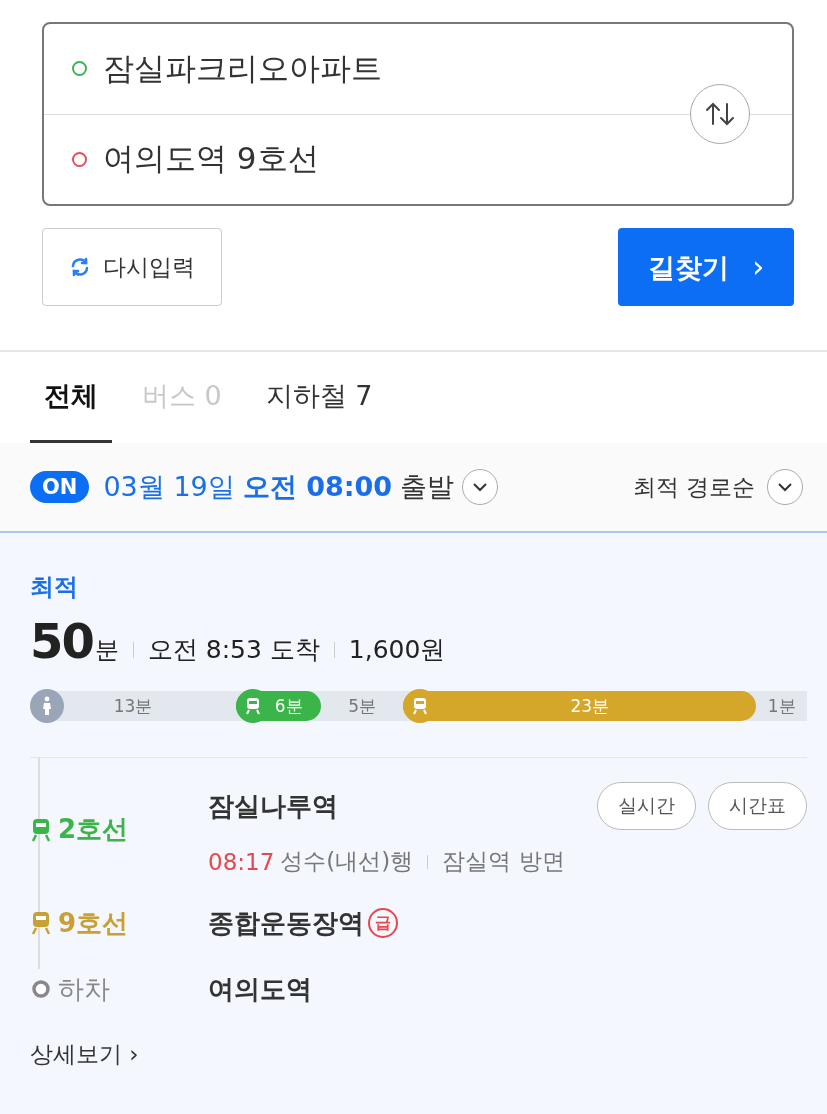 Image resolution: width=827 pixels, height=1114 pixels. What do you see at coordinates (288, 706) in the screenshot?
I see `segment-duration: 6분` at bounding box center [288, 706].